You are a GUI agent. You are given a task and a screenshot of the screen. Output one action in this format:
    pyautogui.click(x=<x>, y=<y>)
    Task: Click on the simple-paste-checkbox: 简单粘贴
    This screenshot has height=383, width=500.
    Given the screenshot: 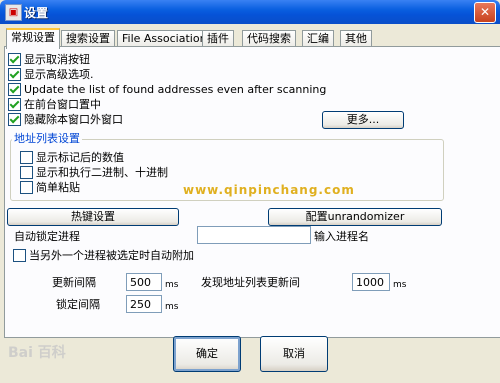 What is the action you would take?
    pyautogui.click(x=50, y=187)
    